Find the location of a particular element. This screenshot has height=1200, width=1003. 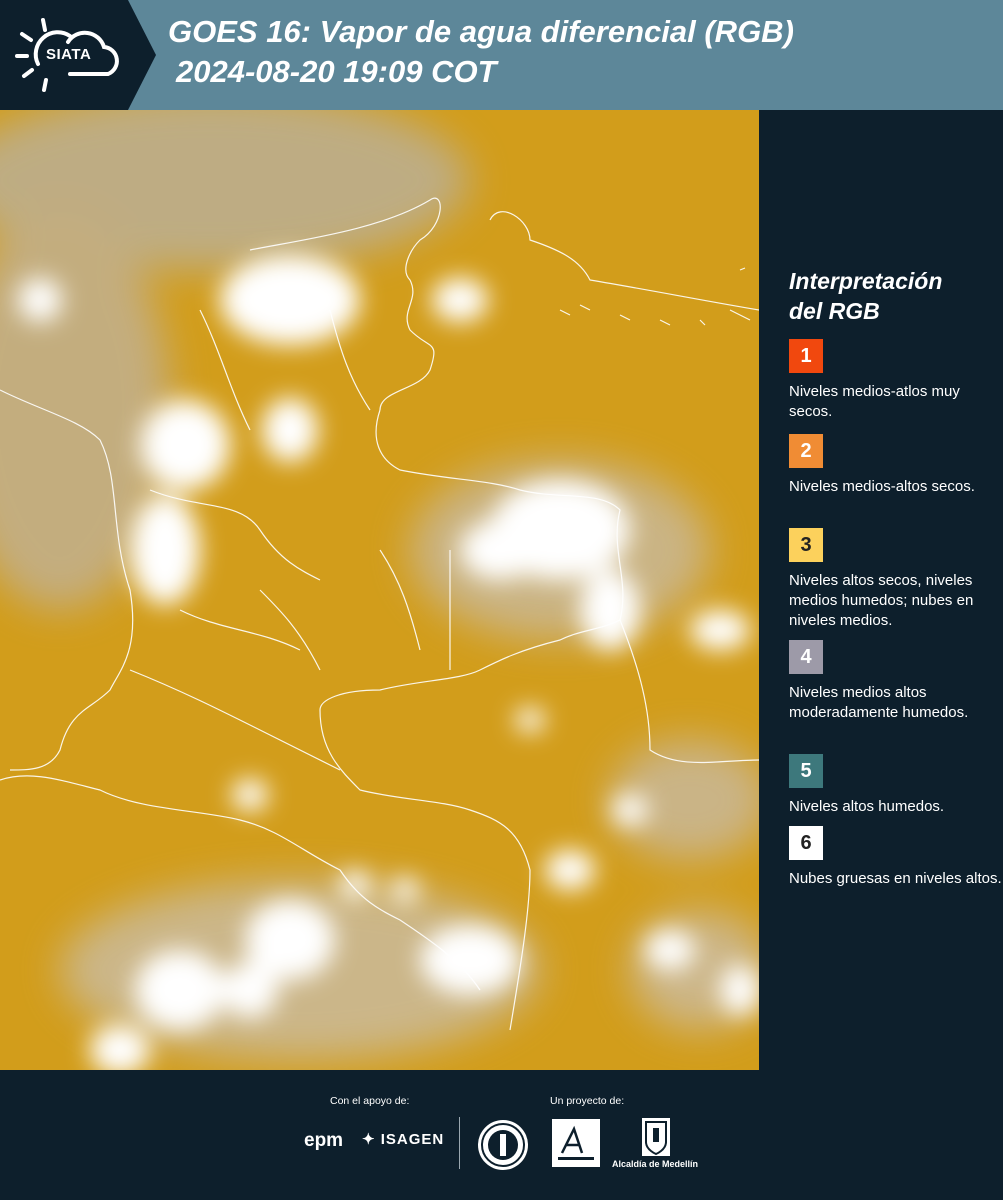

logo-text: SIATA is located at coordinates (69, 54).